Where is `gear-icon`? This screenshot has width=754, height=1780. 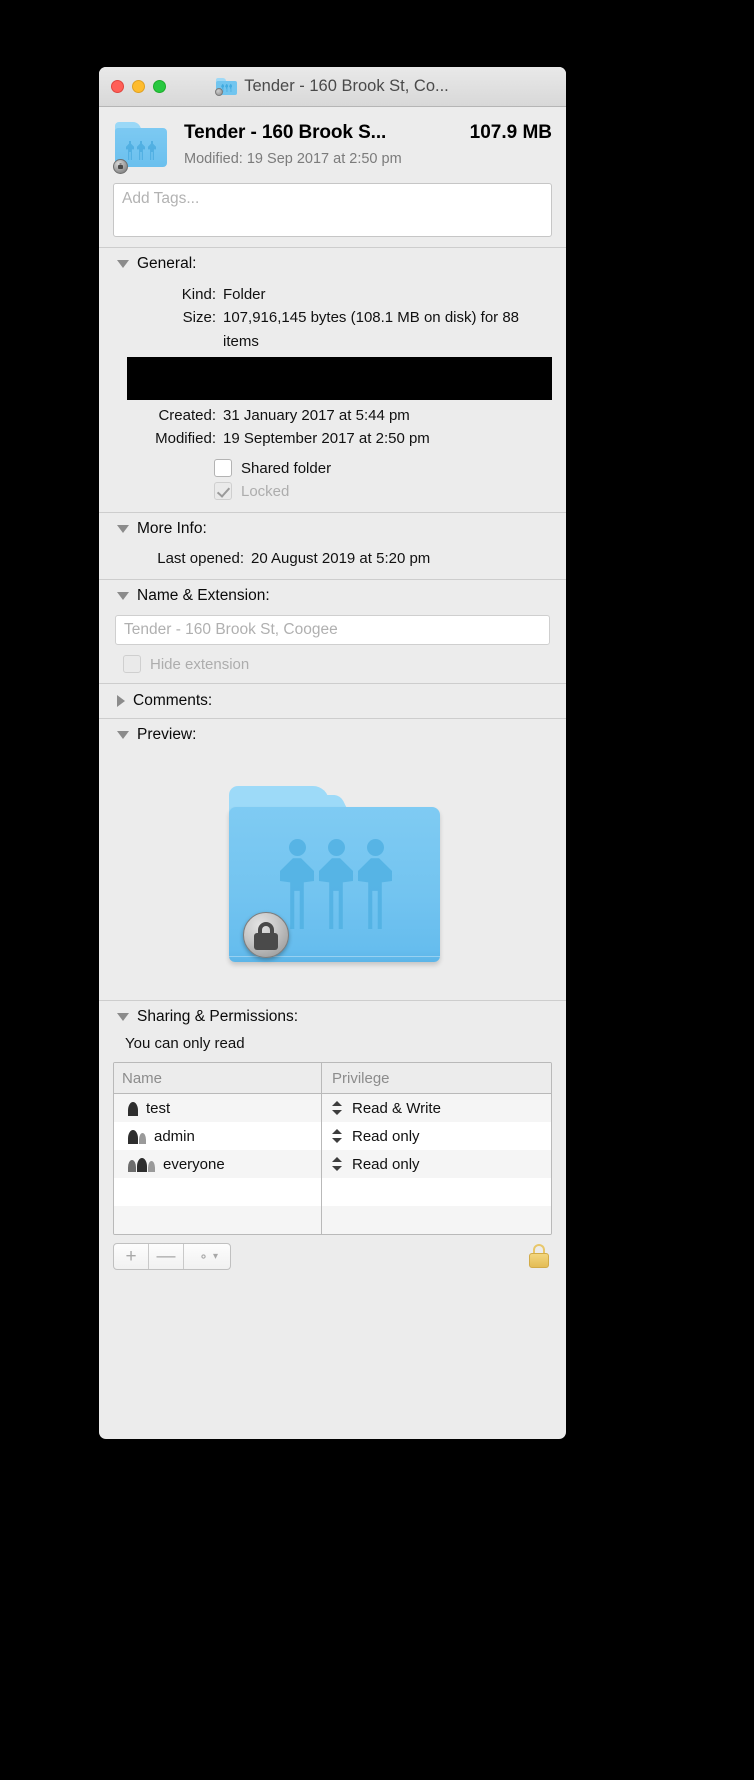 gear-icon is located at coordinates (203, 1256).